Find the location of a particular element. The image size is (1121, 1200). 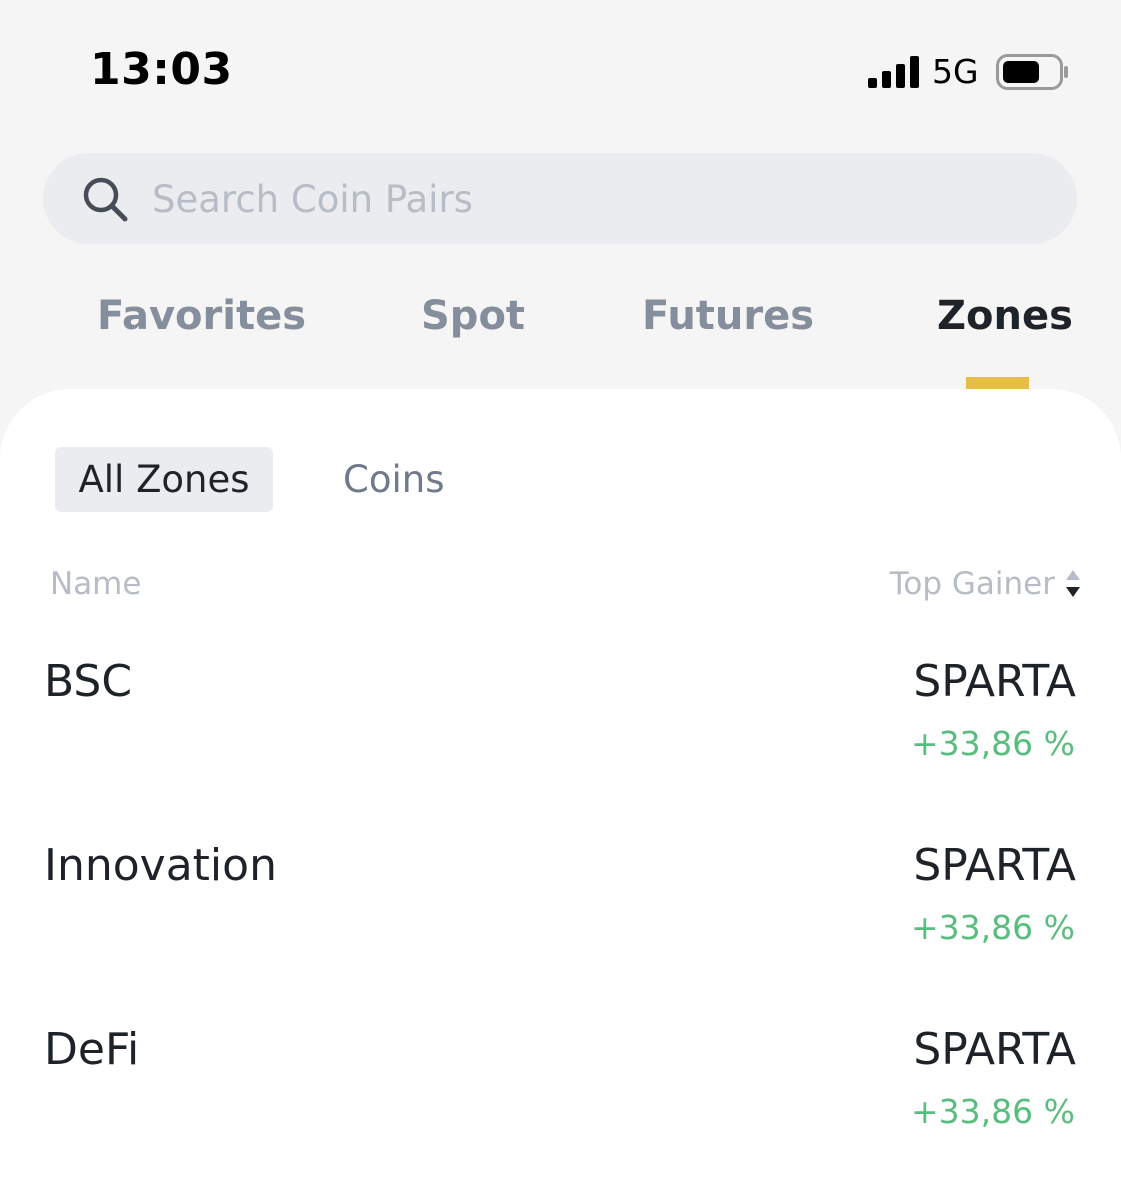

search-input is located at coordinates (592, 199).